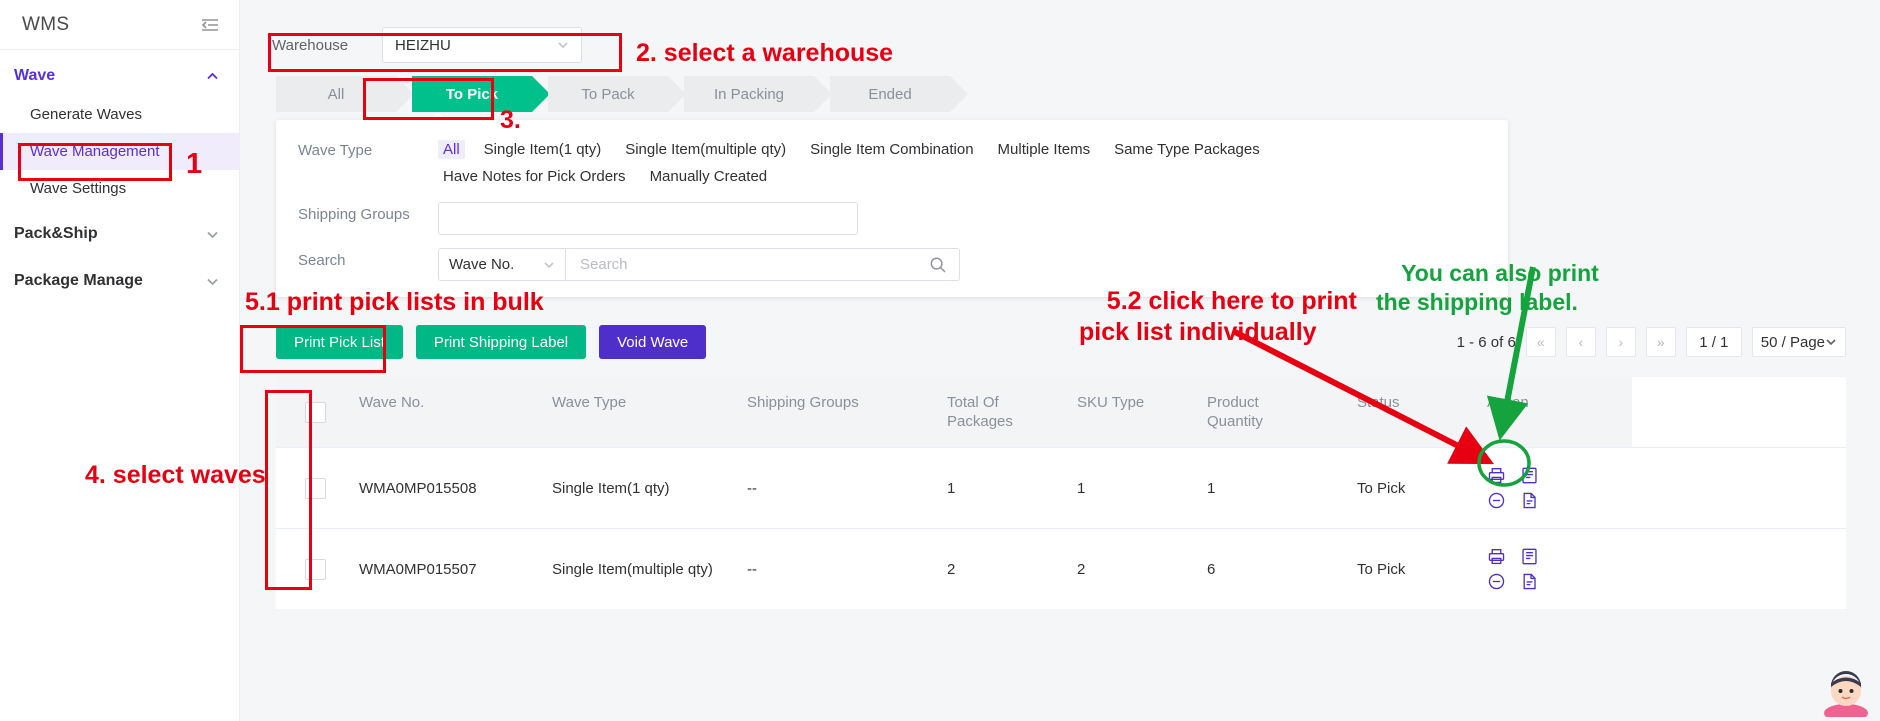  I want to click on column-header-text: Product Quantity, so click(1235, 412).